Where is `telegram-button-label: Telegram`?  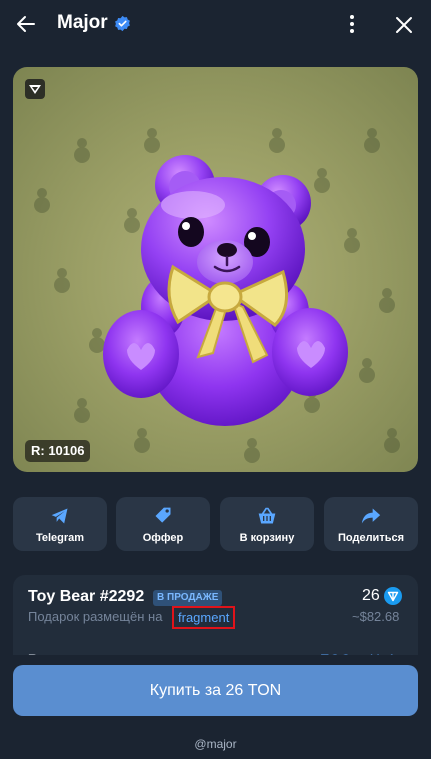
telegram-button-label: Telegram is located at coordinates (60, 538).